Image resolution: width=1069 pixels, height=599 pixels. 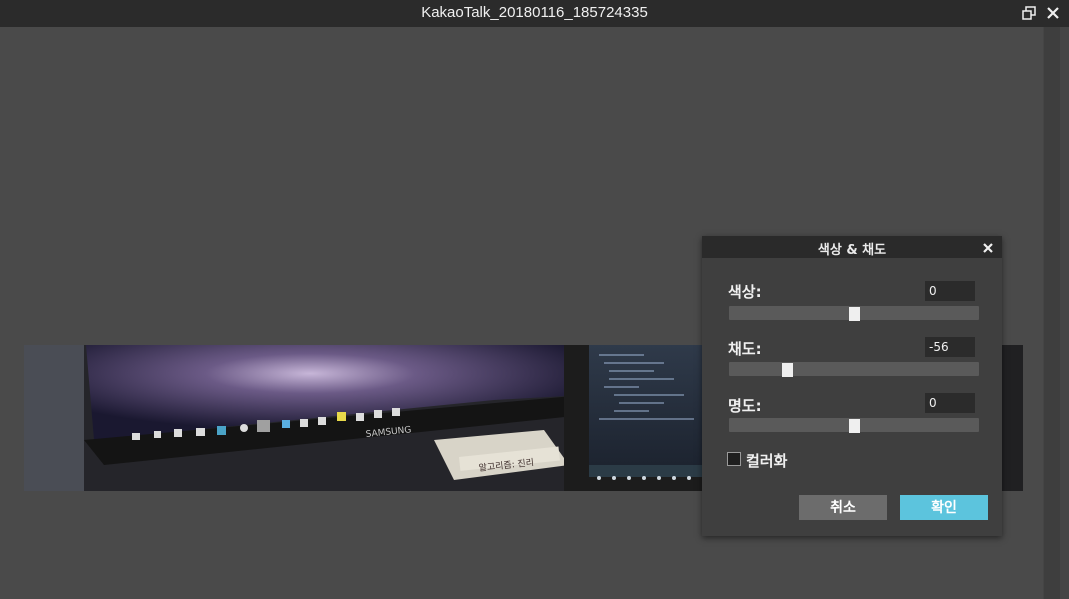 What do you see at coordinates (854, 369) in the screenshot?
I see `saturation-slider-track` at bounding box center [854, 369].